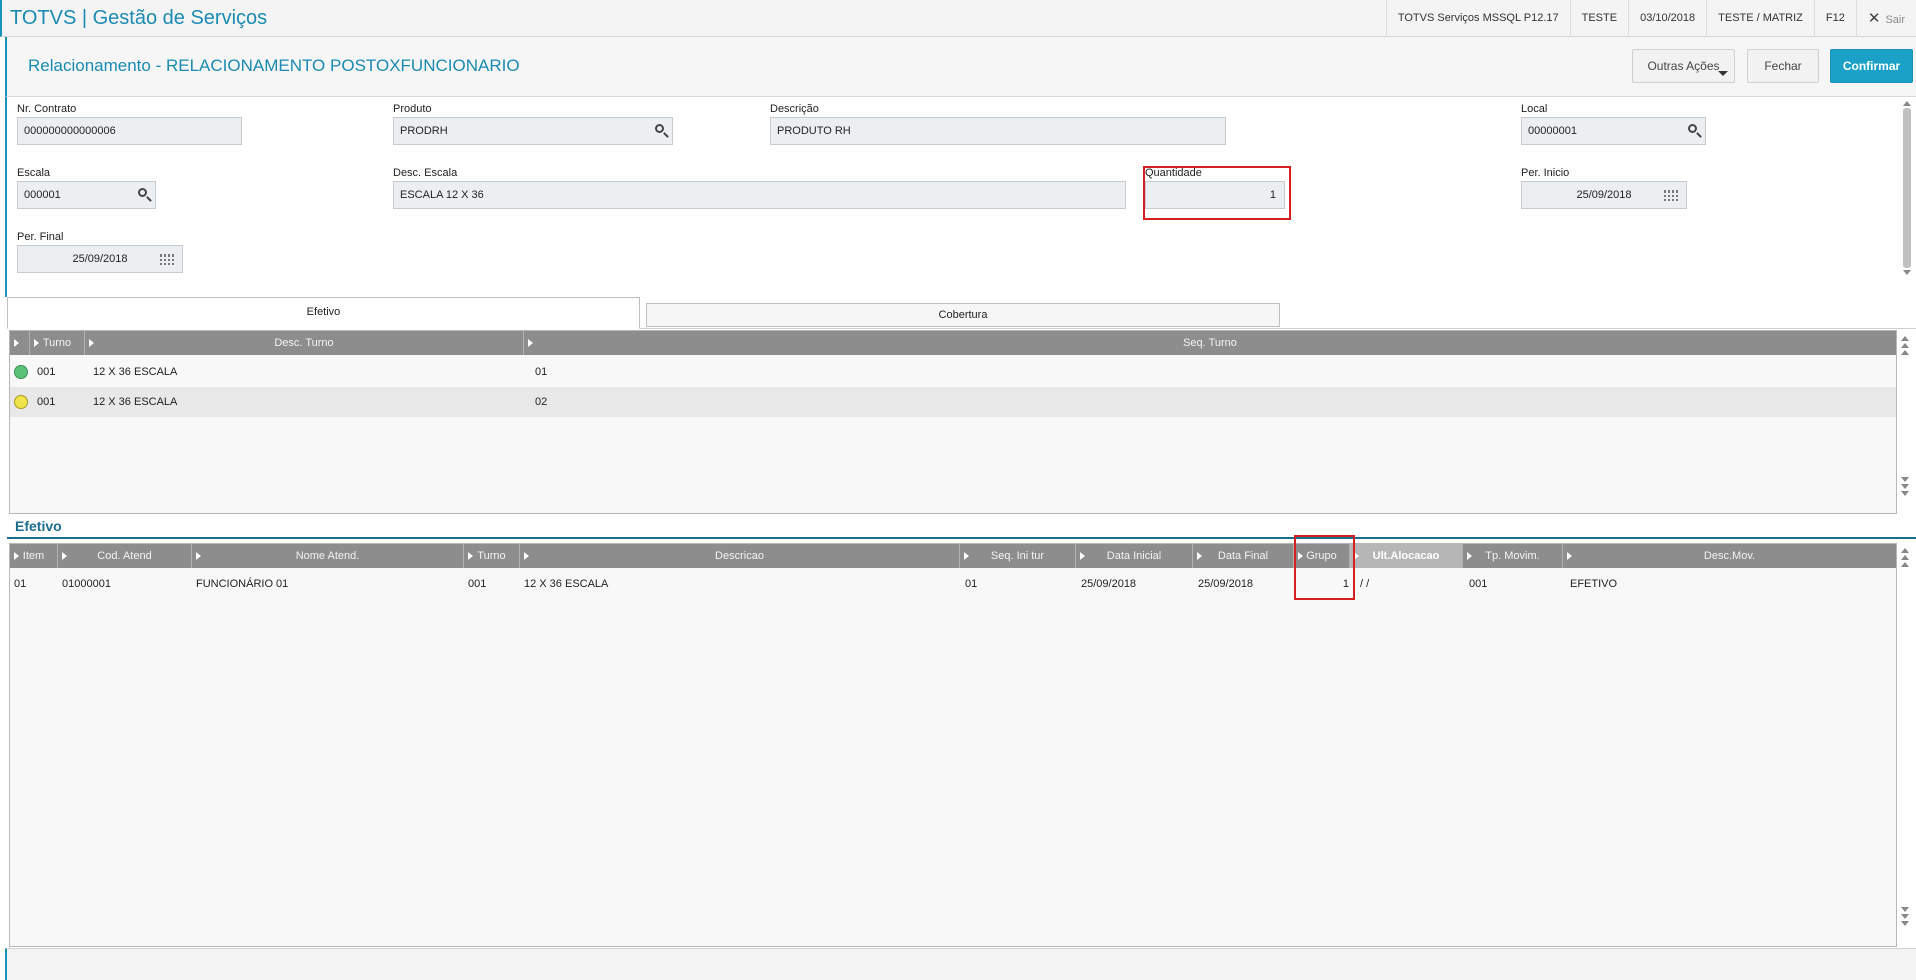 Image resolution: width=1916 pixels, height=980 pixels. I want to click on header-label: Ult.Alocacao, so click(1406, 556).